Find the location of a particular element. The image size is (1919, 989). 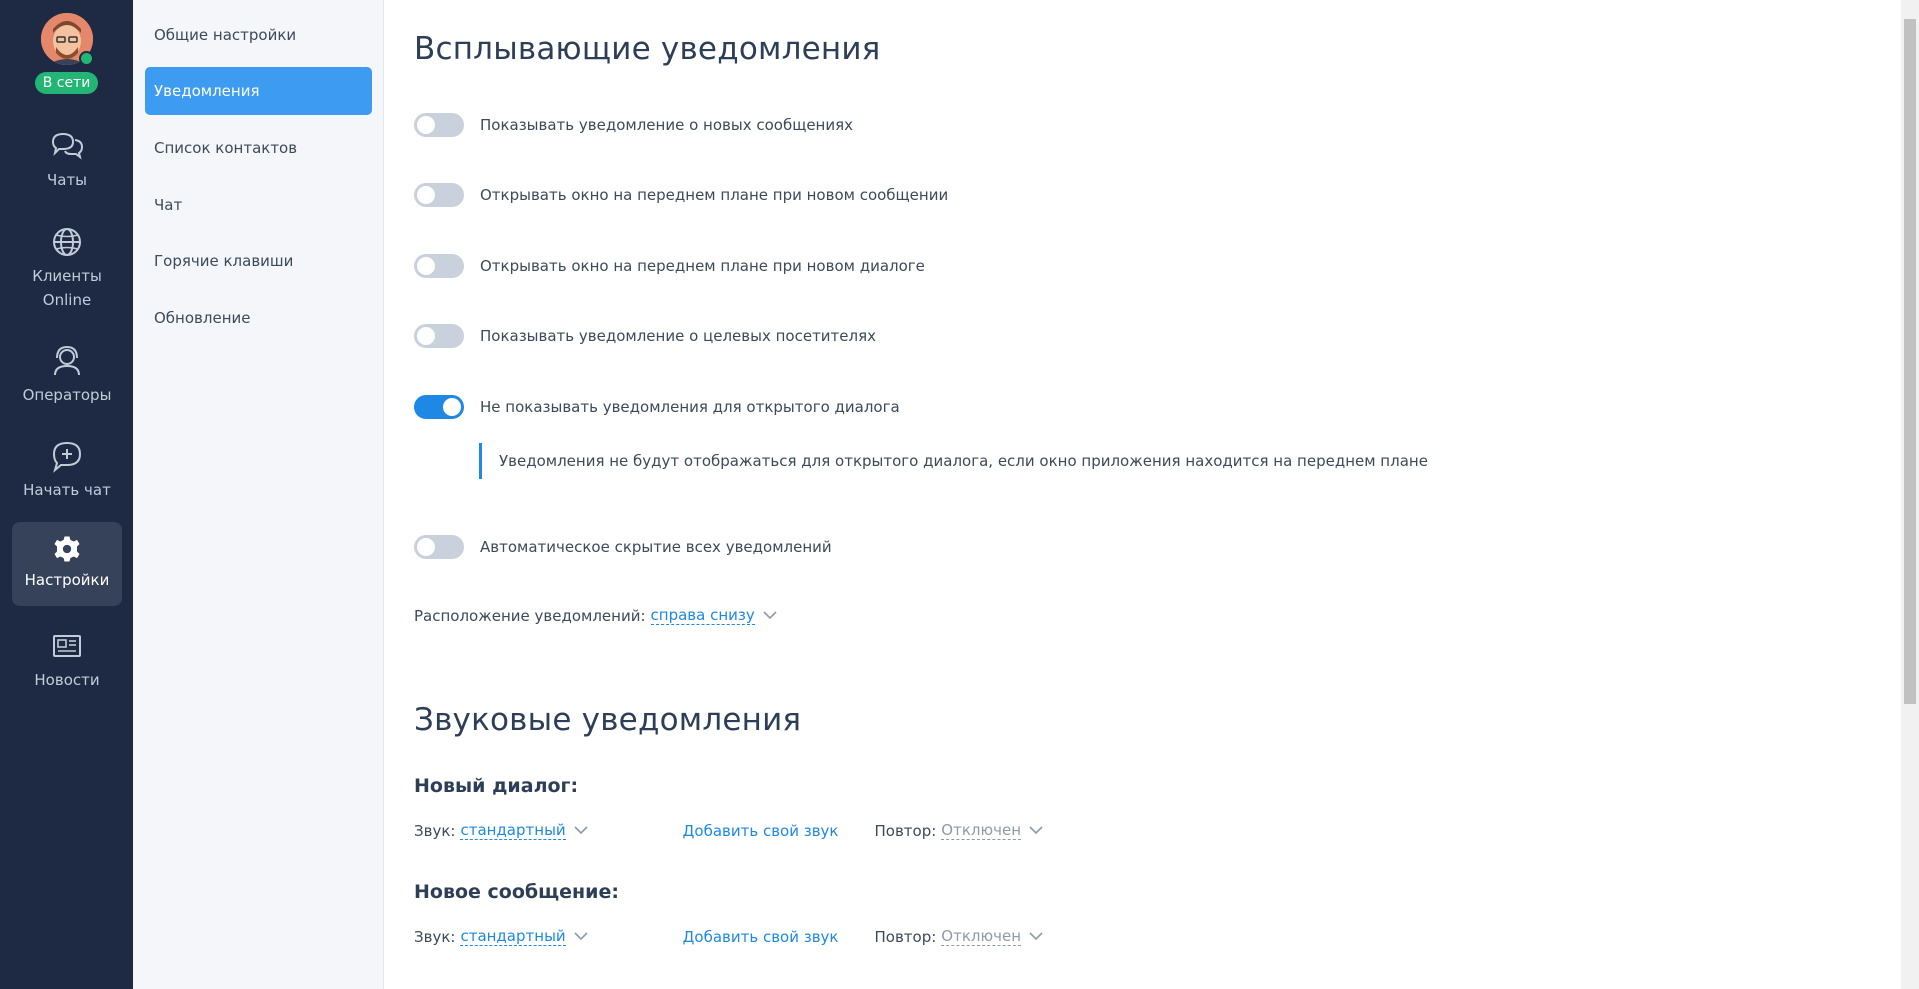

sound-group-title: Новое сообщение: is located at coordinates (516, 892).